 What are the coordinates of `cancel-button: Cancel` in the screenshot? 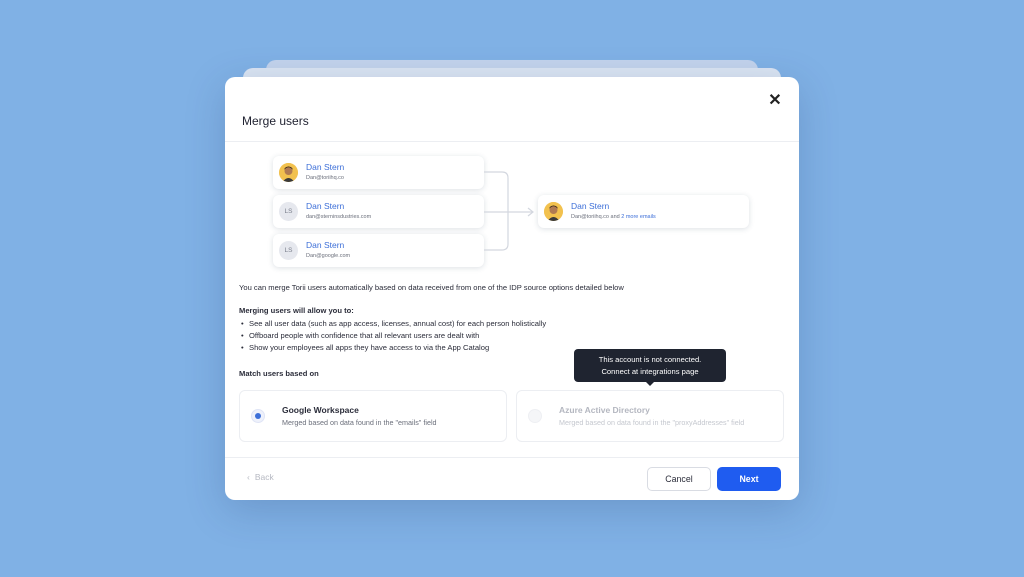 It's located at (679, 479).